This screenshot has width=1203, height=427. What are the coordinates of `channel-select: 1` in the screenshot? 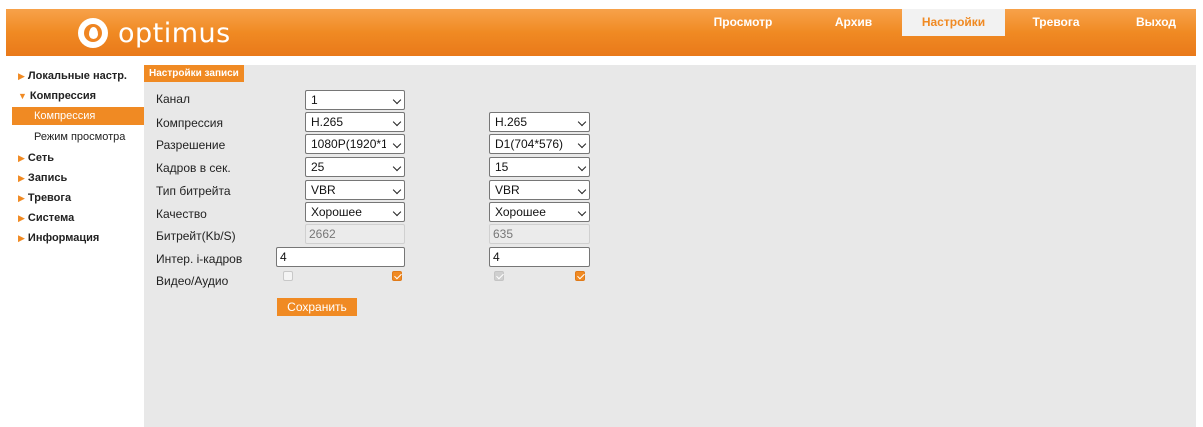 It's located at (355, 100).